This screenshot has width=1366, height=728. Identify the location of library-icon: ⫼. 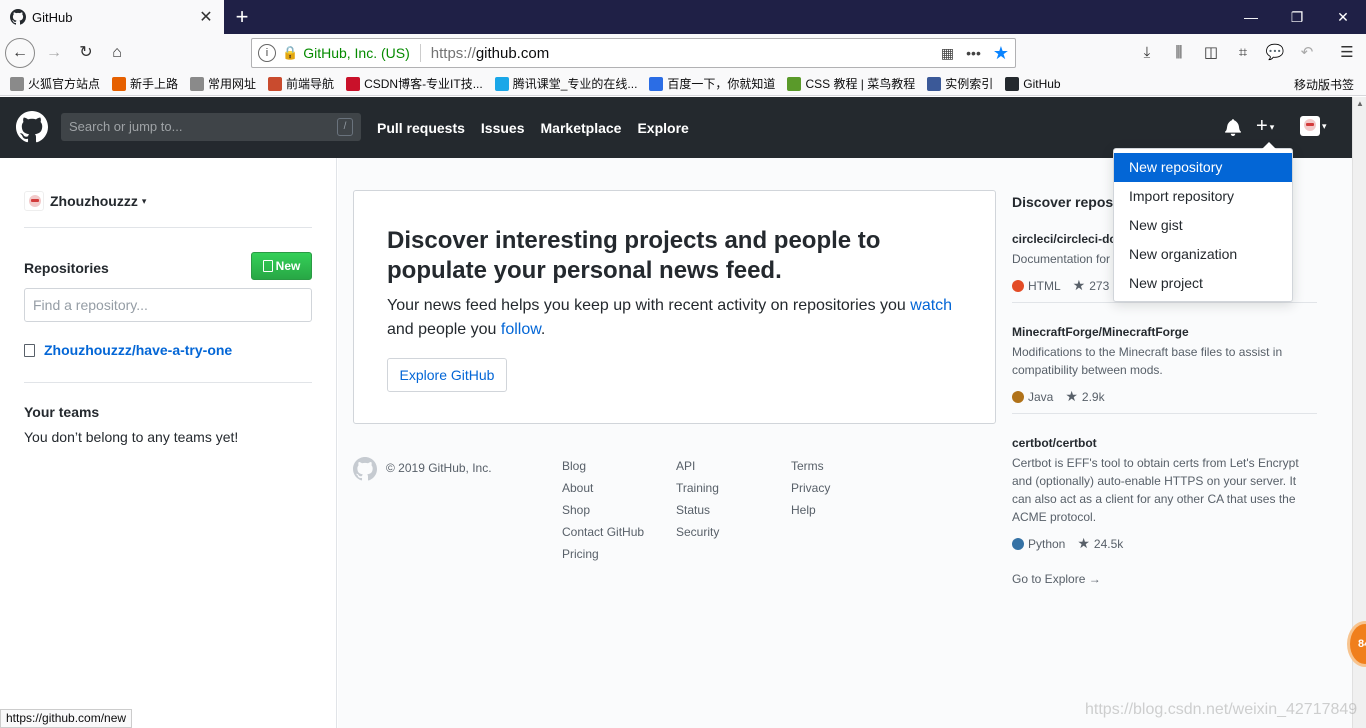
(1179, 53).